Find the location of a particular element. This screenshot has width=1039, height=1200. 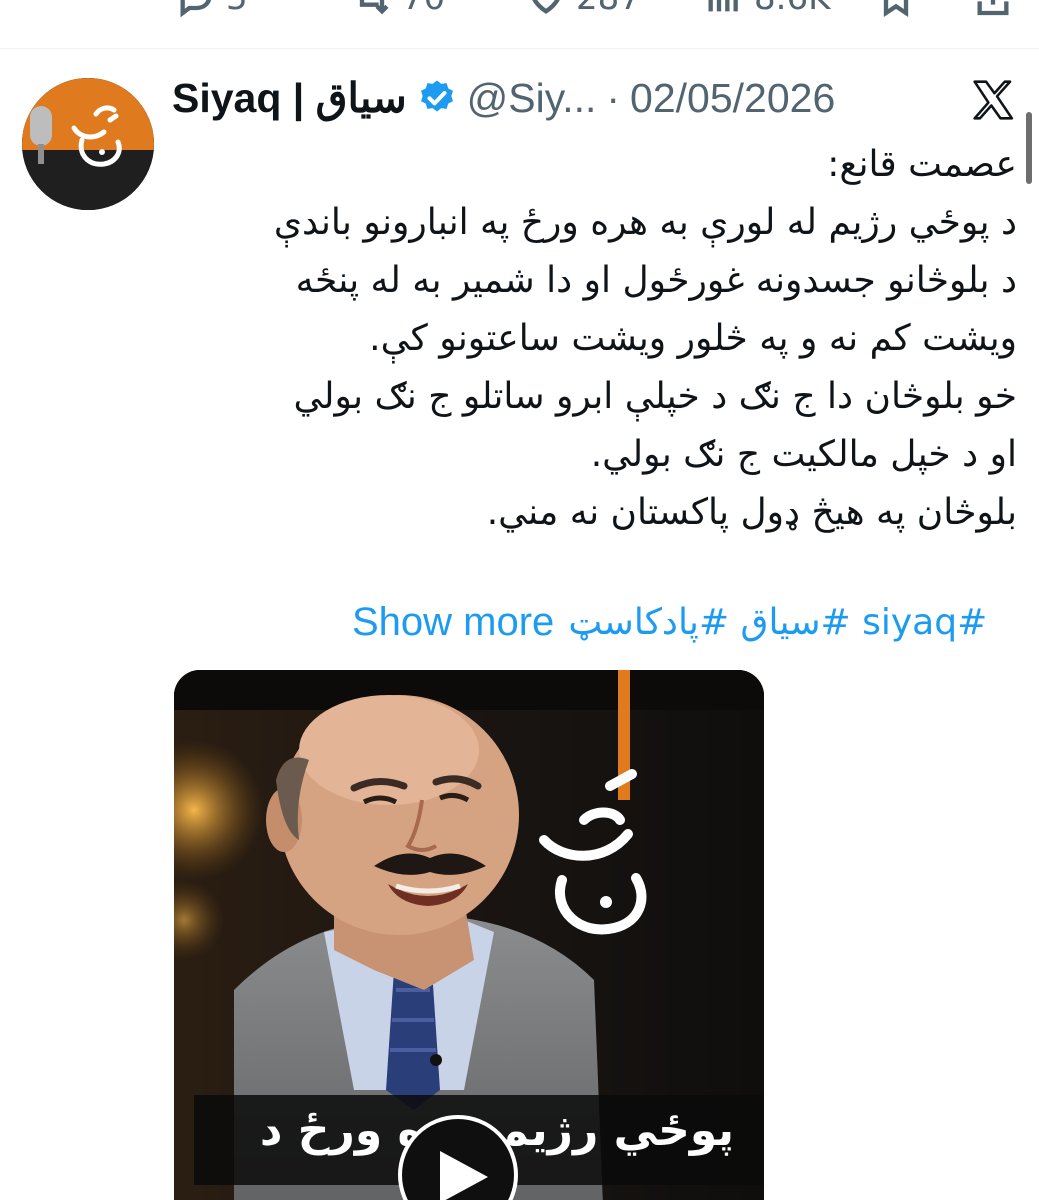

repost-icon is located at coordinates (374, 7).